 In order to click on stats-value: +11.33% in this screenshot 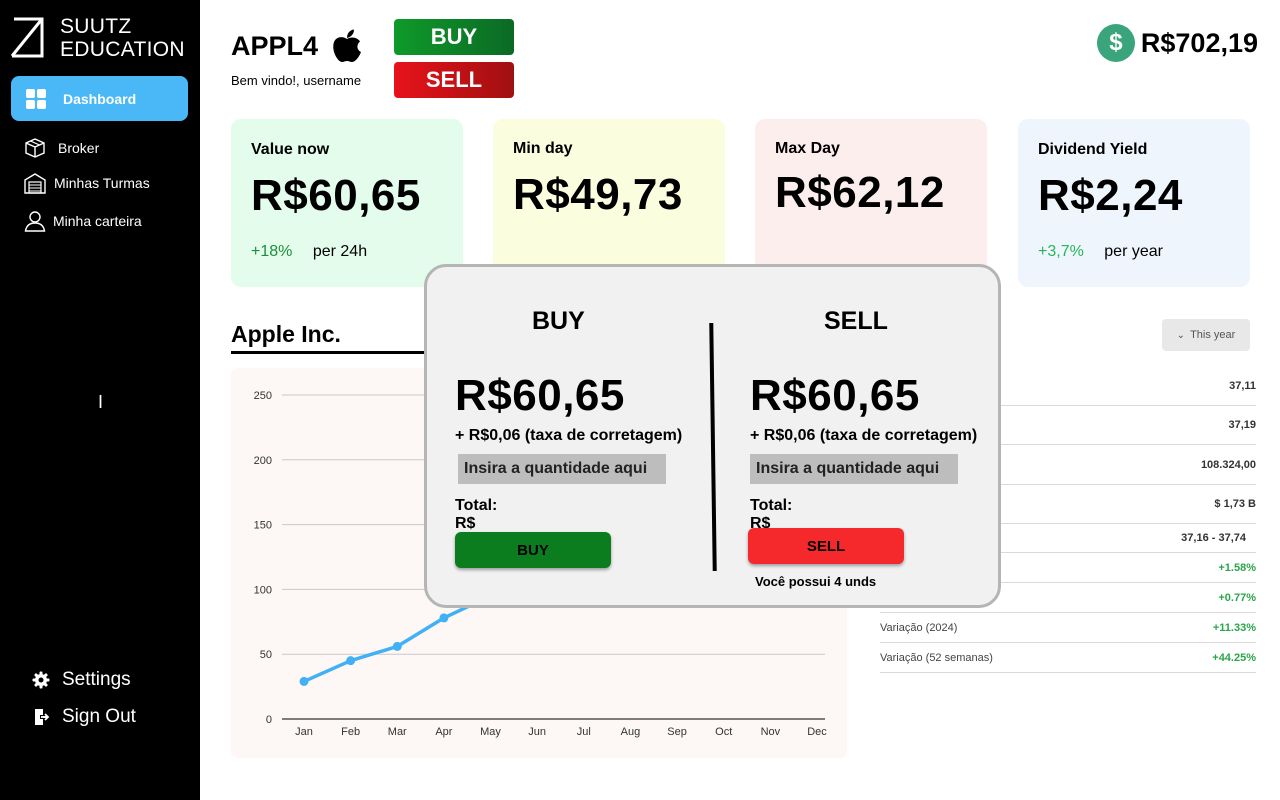, I will do `click(1234, 627)`.